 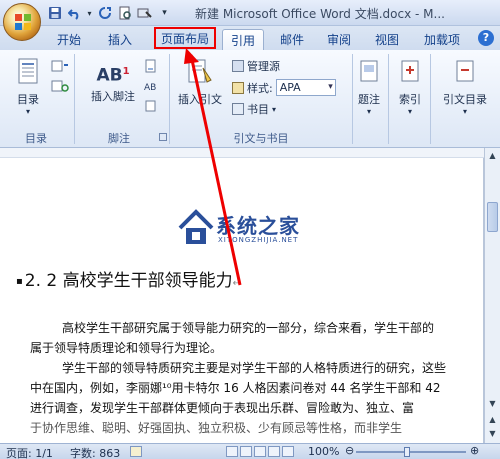 I want to click on page-count: 页面: 1/1, so click(x=29, y=452).